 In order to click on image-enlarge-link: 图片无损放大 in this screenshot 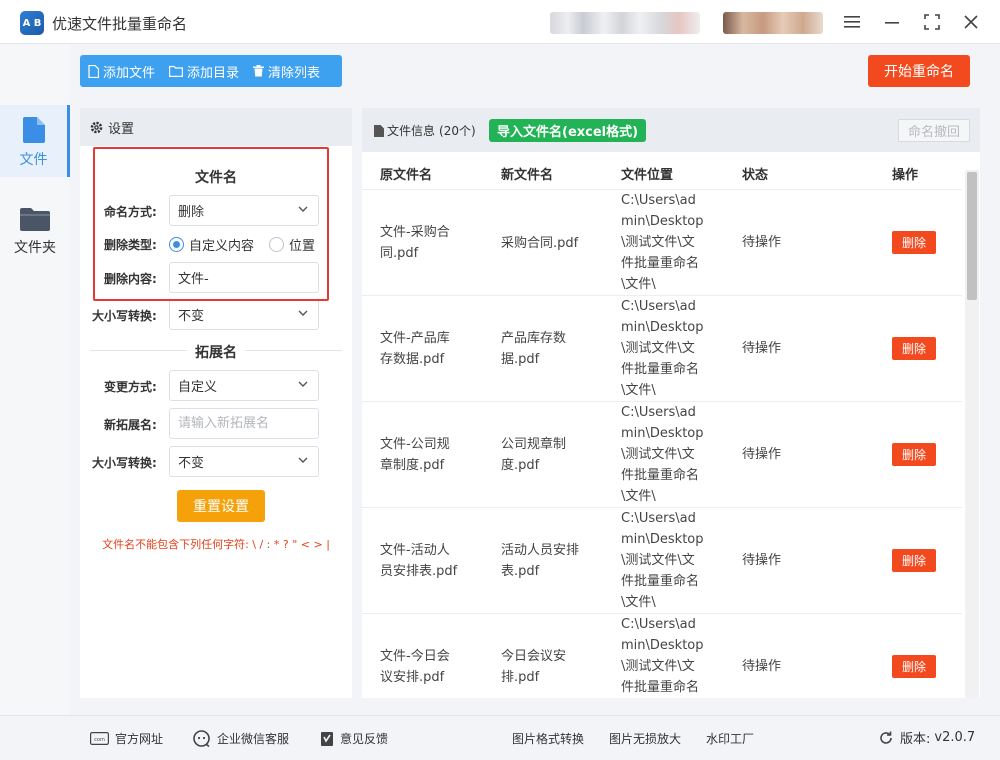, I will do `click(645, 738)`.